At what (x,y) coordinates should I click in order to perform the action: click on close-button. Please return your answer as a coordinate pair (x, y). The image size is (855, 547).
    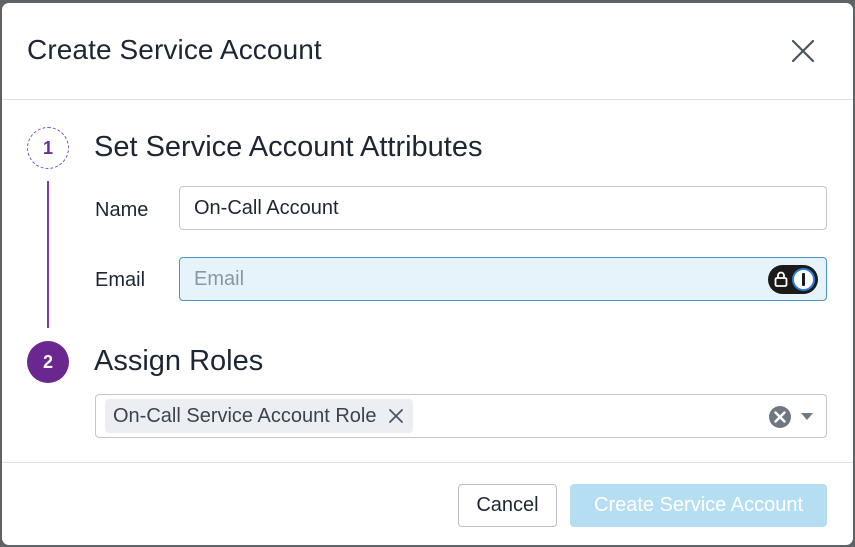
    Looking at the image, I should click on (803, 51).